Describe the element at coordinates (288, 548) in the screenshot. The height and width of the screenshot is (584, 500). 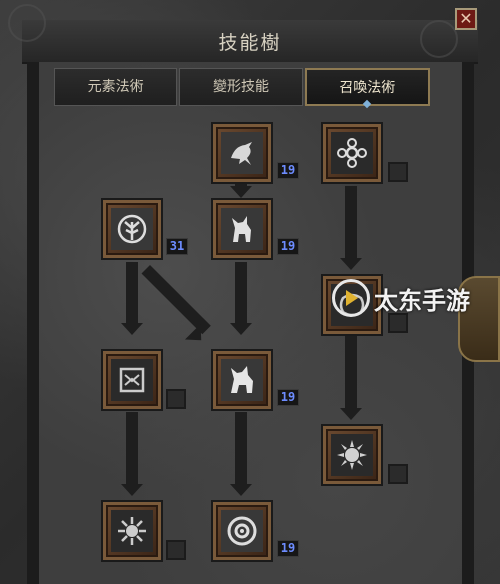
I see `skill-level-grizzly: 19` at that location.